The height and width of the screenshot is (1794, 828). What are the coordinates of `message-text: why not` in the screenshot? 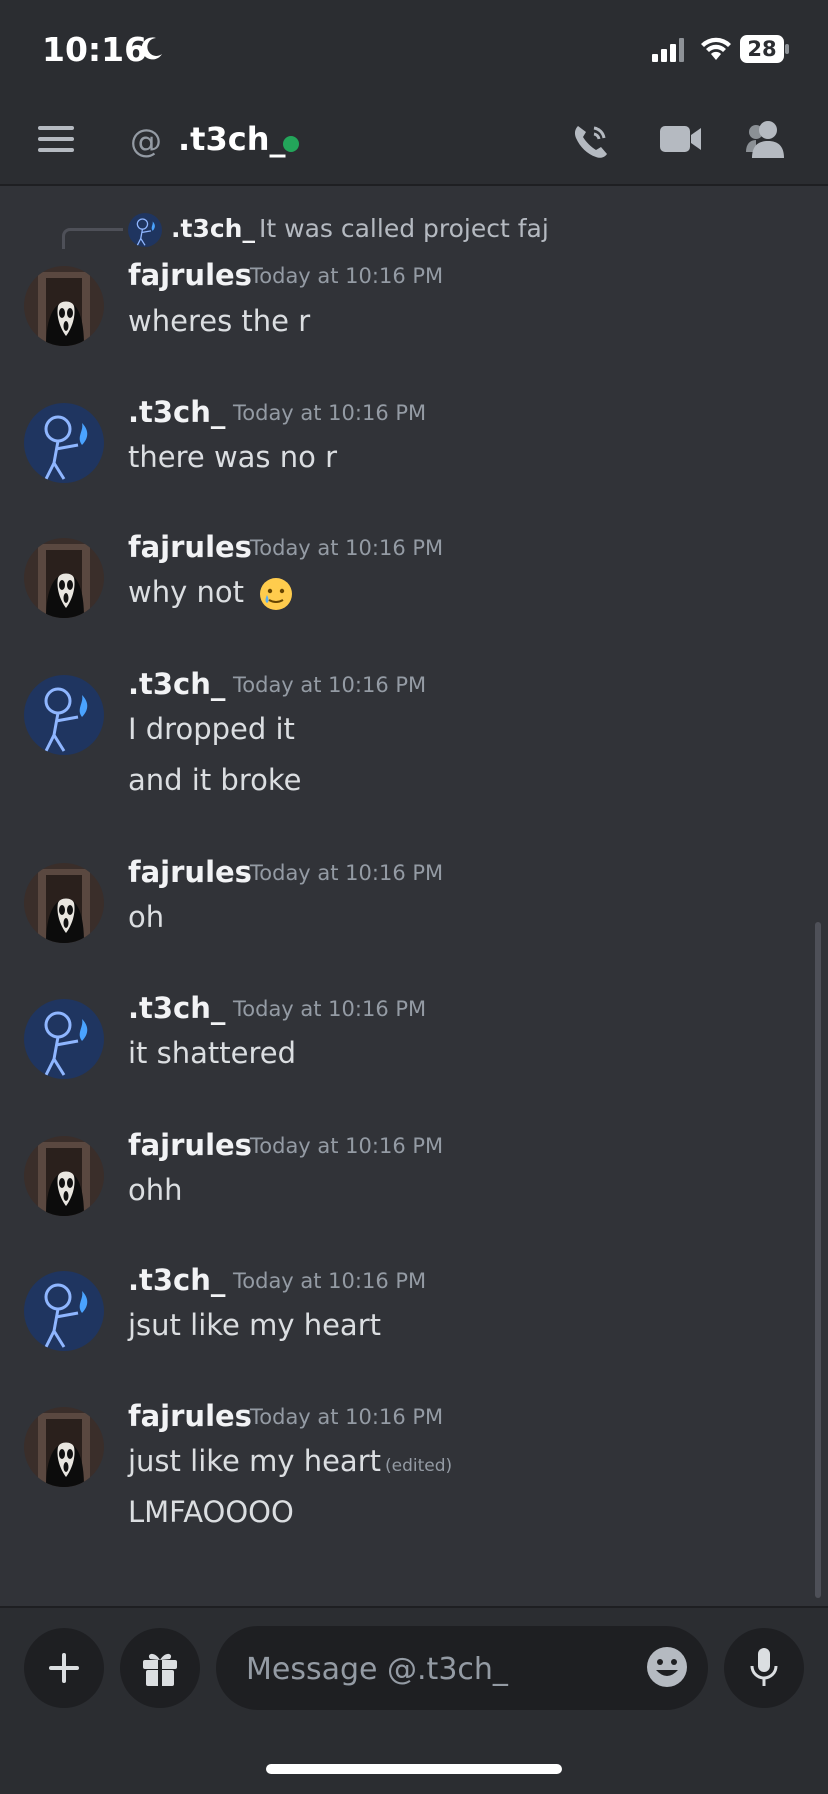 It's located at (210, 593).